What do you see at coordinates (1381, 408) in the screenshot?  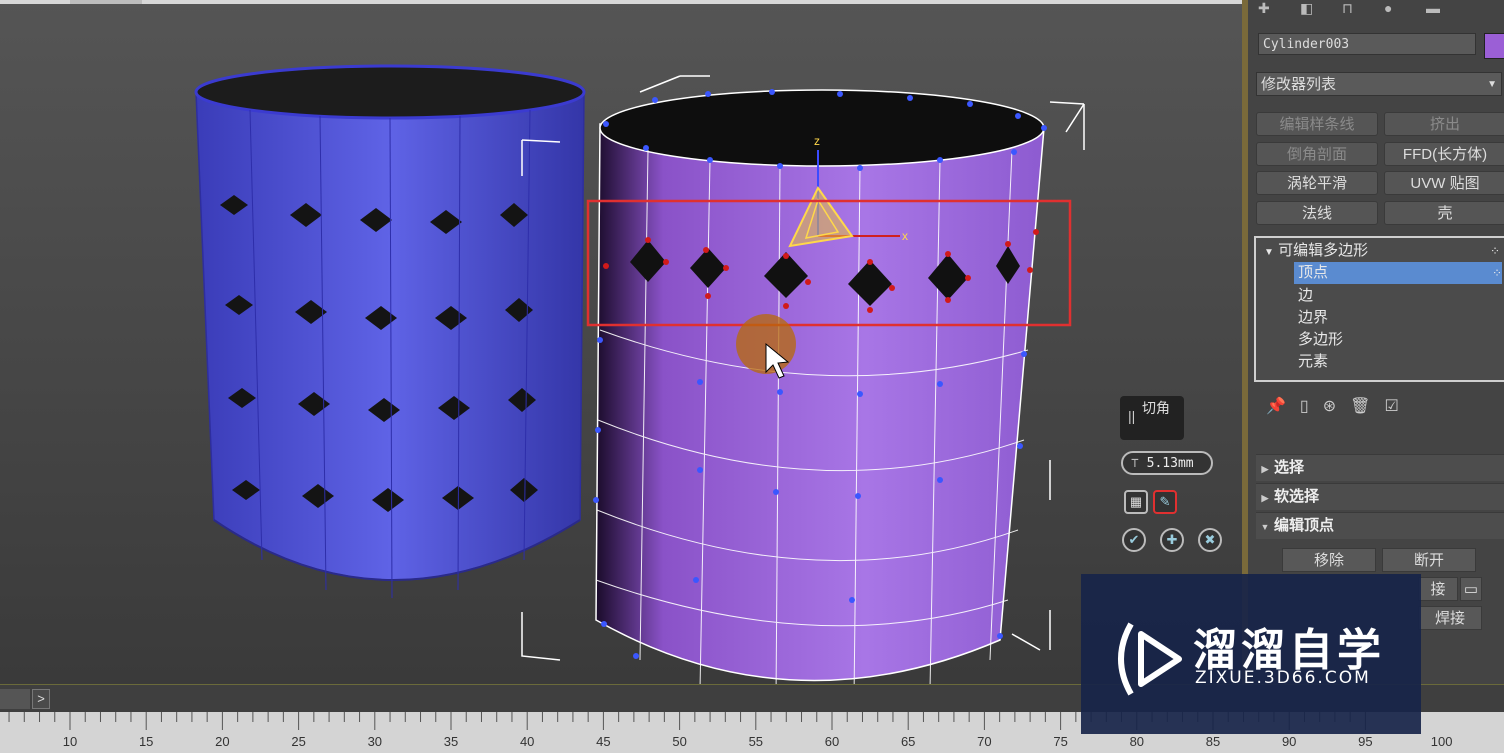 I see `stack-tools: 📌 ▯ ⊛ 🗑 ☑` at bounding box center [1381, 408].